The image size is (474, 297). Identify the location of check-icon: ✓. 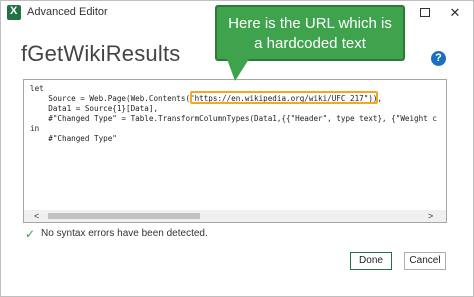
(30, 234).